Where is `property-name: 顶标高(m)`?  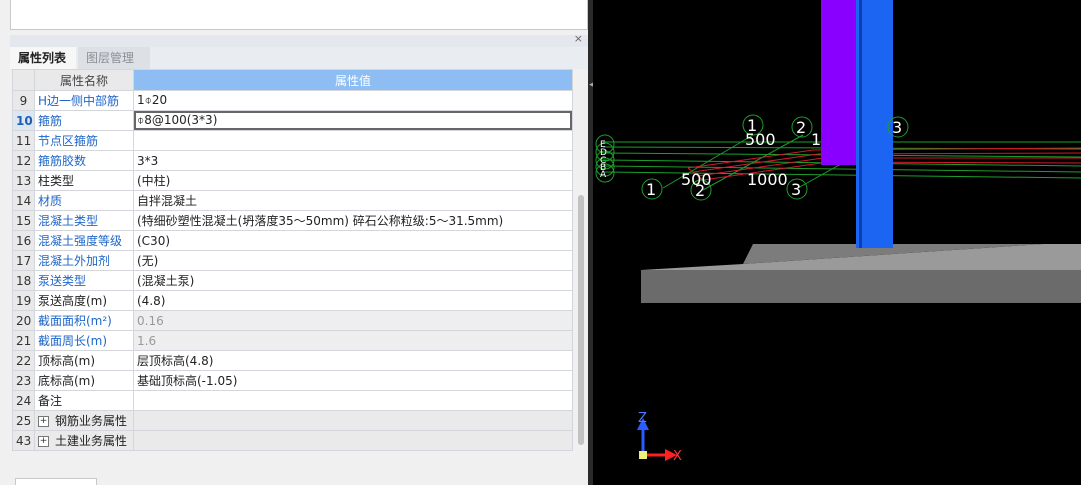 property-name: 顶标高(m) is located at coordinates (84, 360).